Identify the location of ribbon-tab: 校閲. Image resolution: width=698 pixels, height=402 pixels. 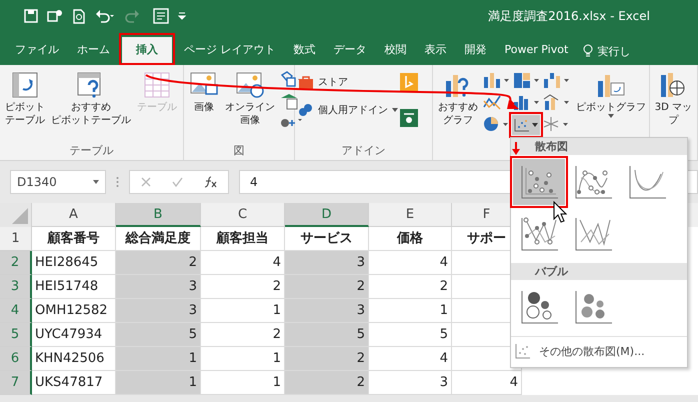
(396, 51).